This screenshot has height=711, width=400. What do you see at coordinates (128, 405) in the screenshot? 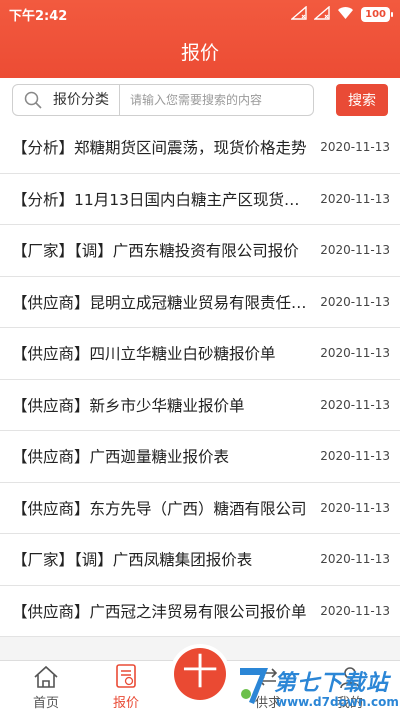
I see `item-title: 【供应商】新乡市少华糖业报价单` at bounding box center [128, 405].